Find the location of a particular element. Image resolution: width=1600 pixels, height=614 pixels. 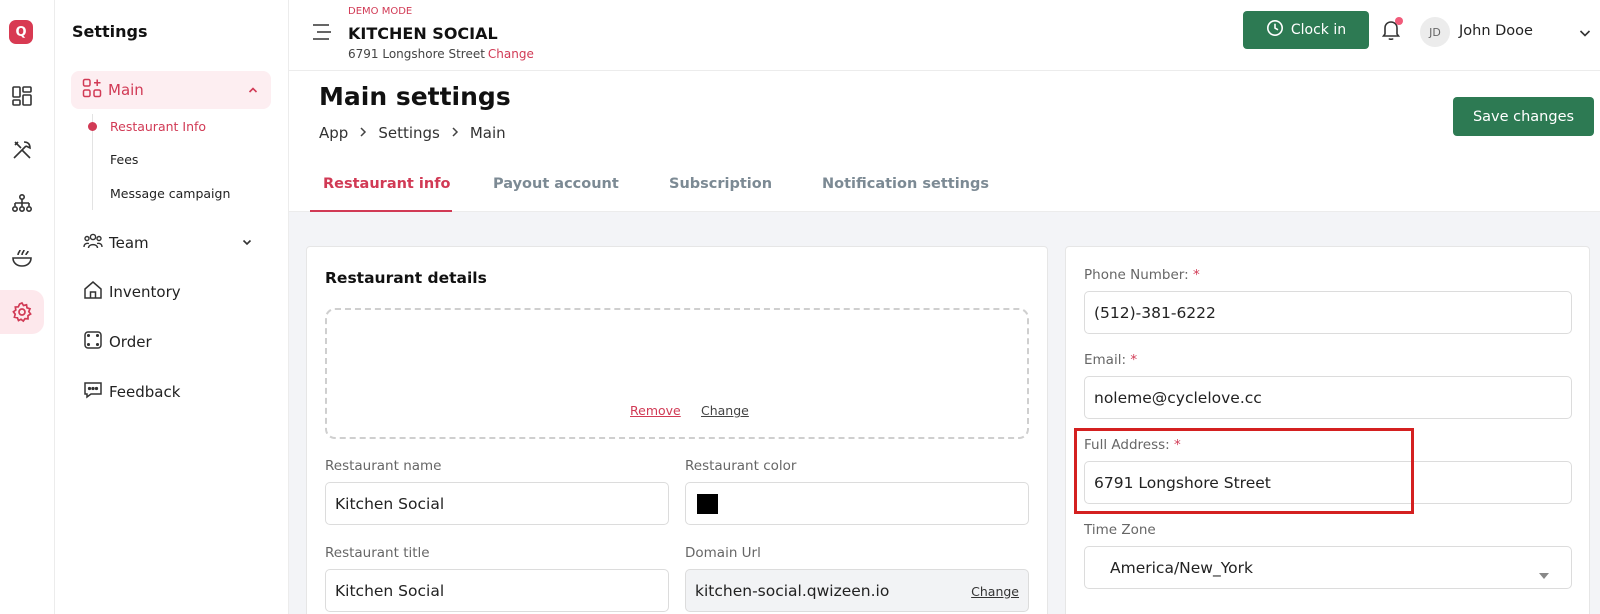

sidebar-item-main-label: Main is located at coordinates (126, 90).